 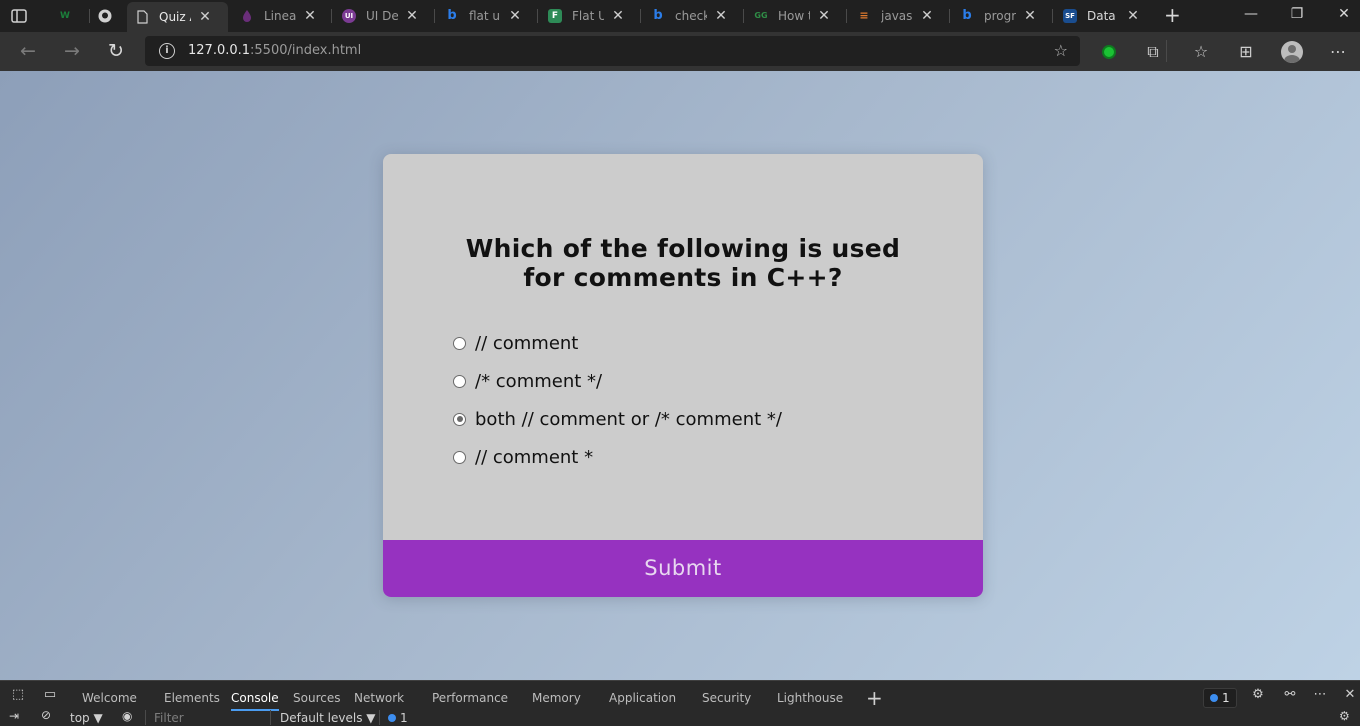 What do you see at coordinates (328, 718) in the screenshot?
I see `log-levels-dropdown: Default levels ▼` at bounding box center [328, 718].